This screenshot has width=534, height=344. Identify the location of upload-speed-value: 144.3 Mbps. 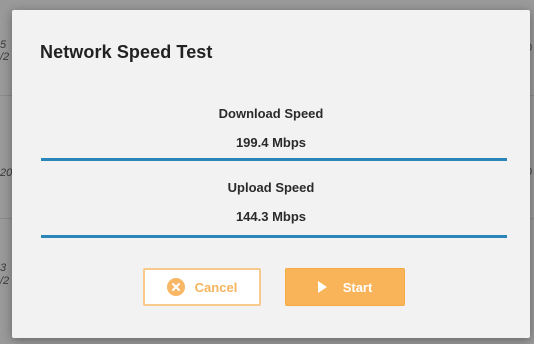
(271, 216).